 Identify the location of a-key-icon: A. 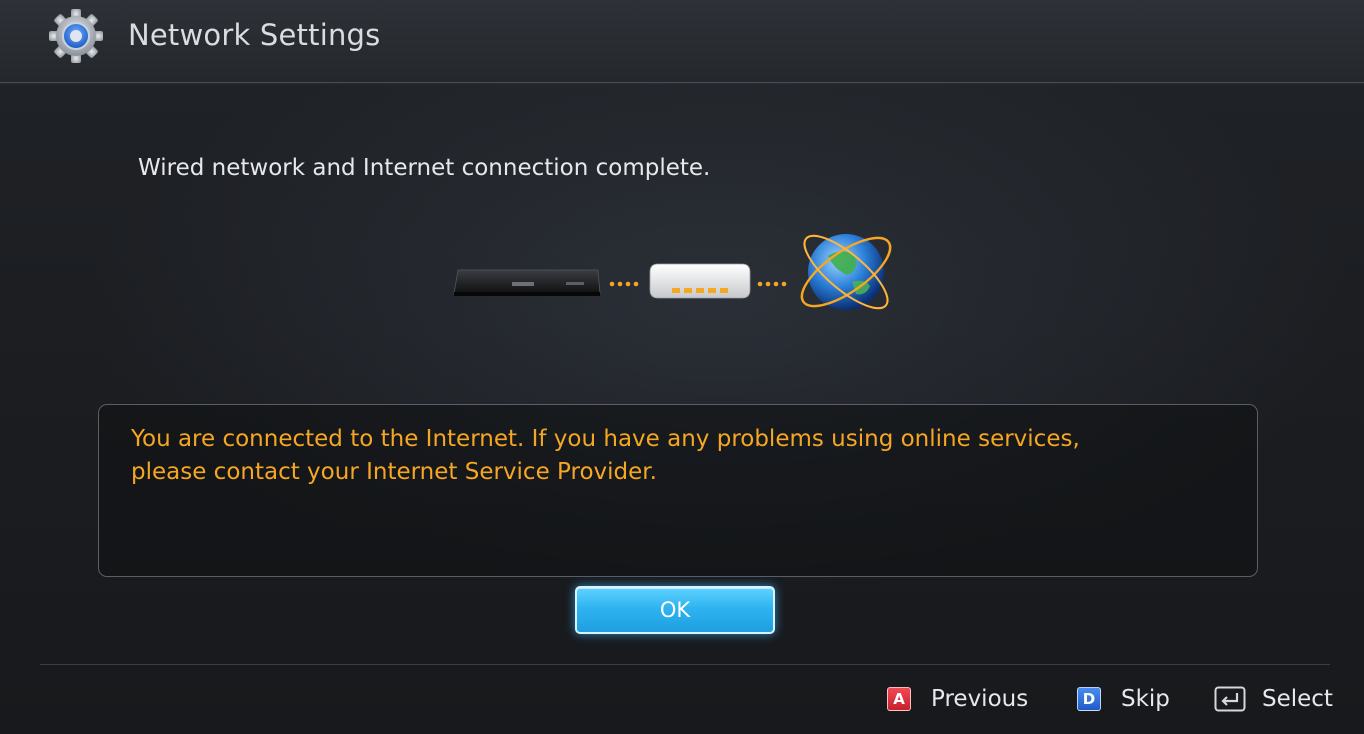
(899, 699).